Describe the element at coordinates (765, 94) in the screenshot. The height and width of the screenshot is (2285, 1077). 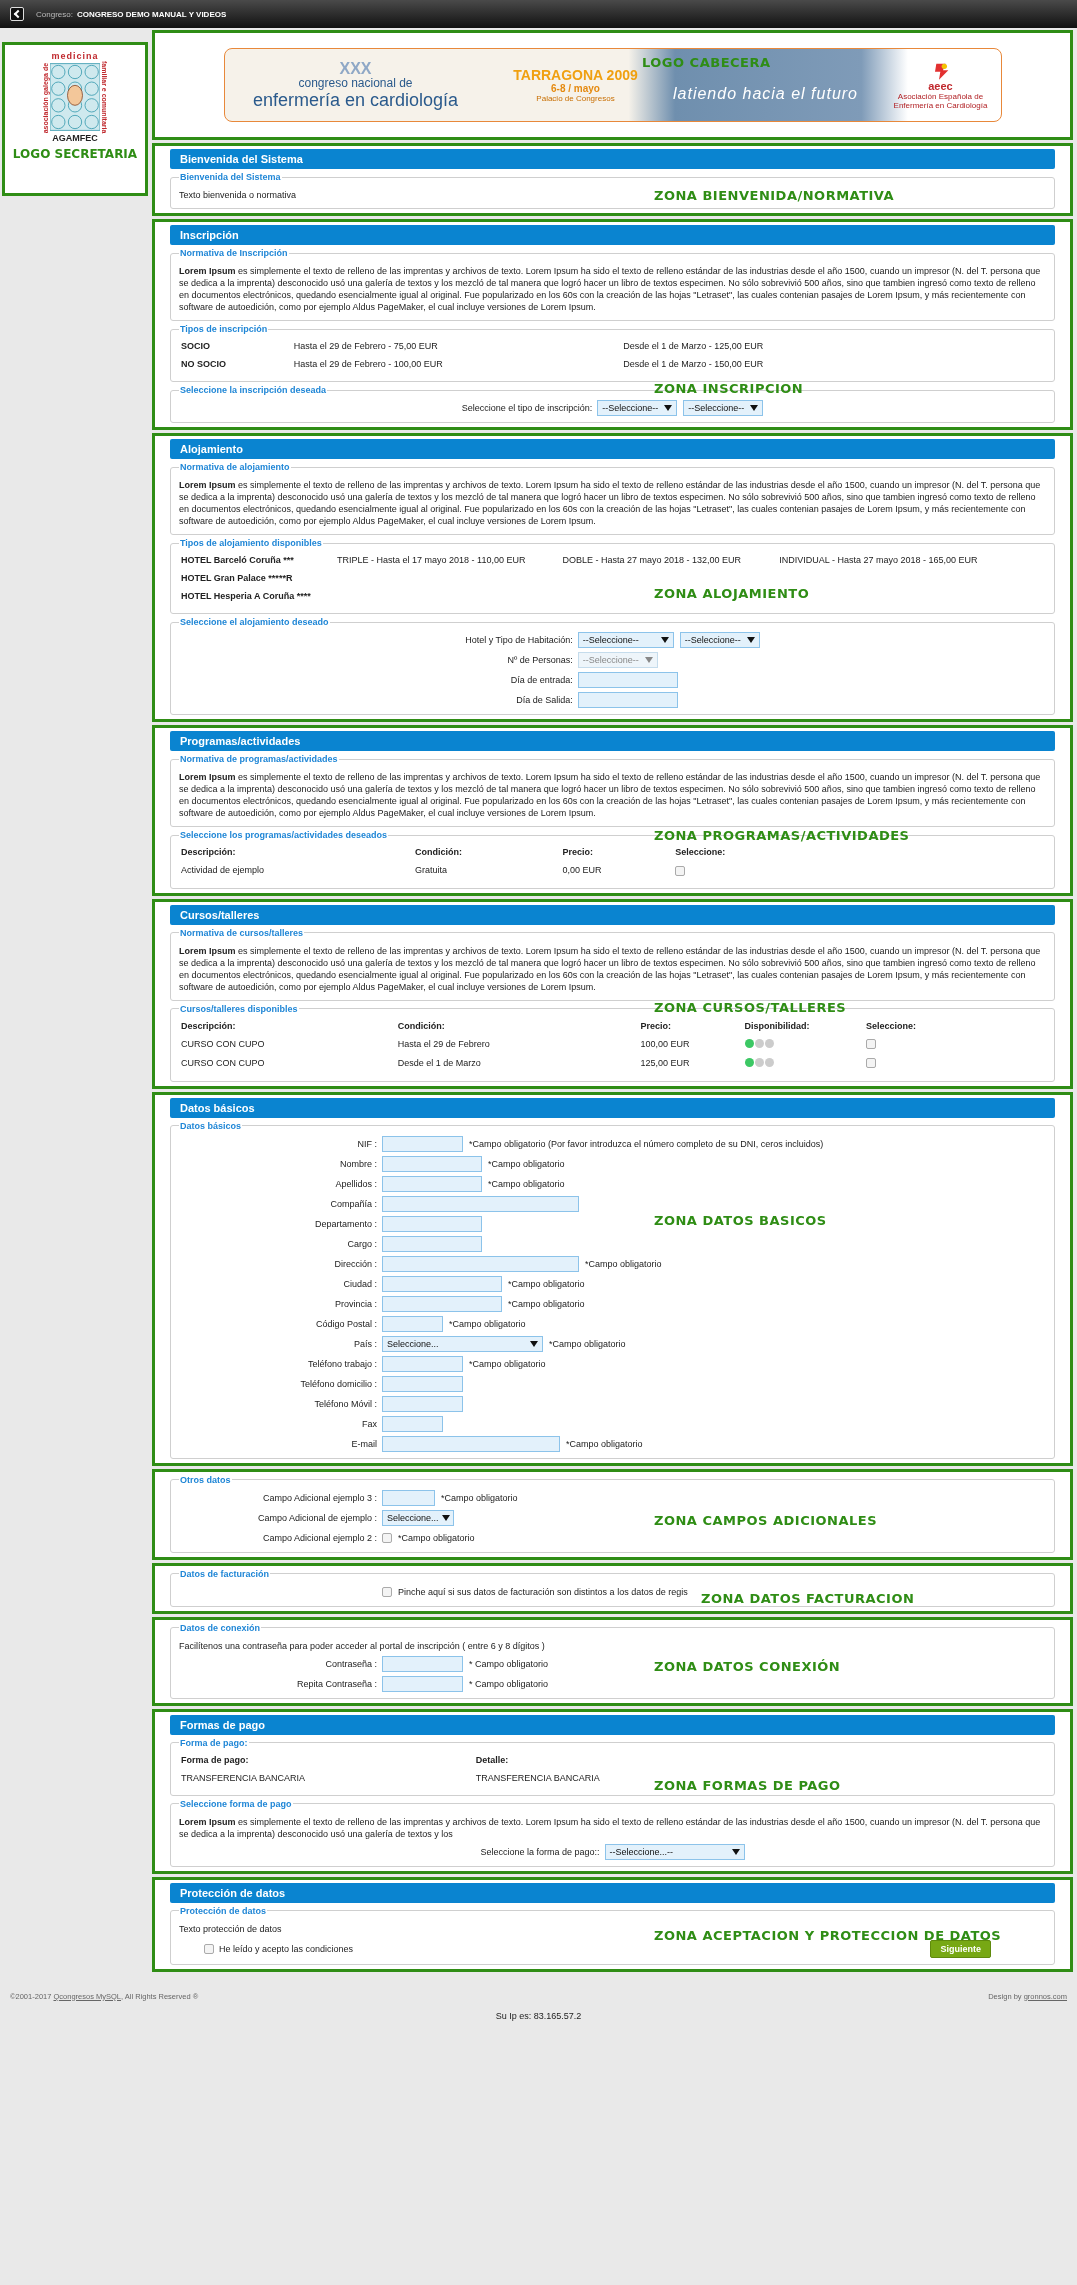
I see `banner-slogan: latiendo hacia el futuro` at that location.